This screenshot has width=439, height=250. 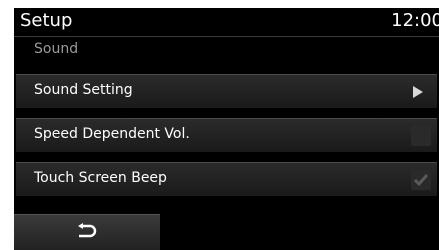 What do you see at coordinates (56, 49) in the screenshot?
I see `section-label: Sound` at bounding box center [56, 49].